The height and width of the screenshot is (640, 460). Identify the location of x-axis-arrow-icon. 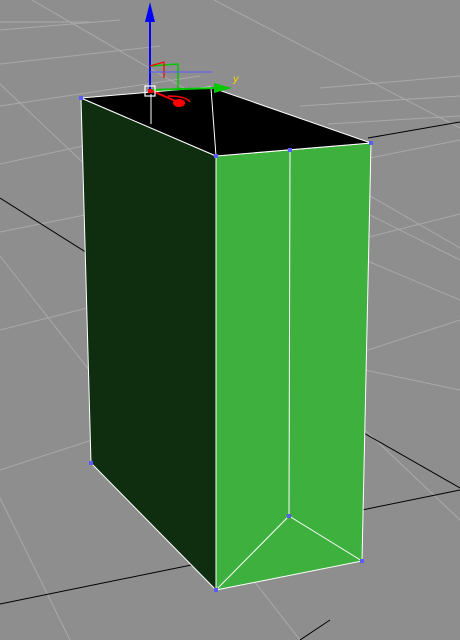
(179, 103).